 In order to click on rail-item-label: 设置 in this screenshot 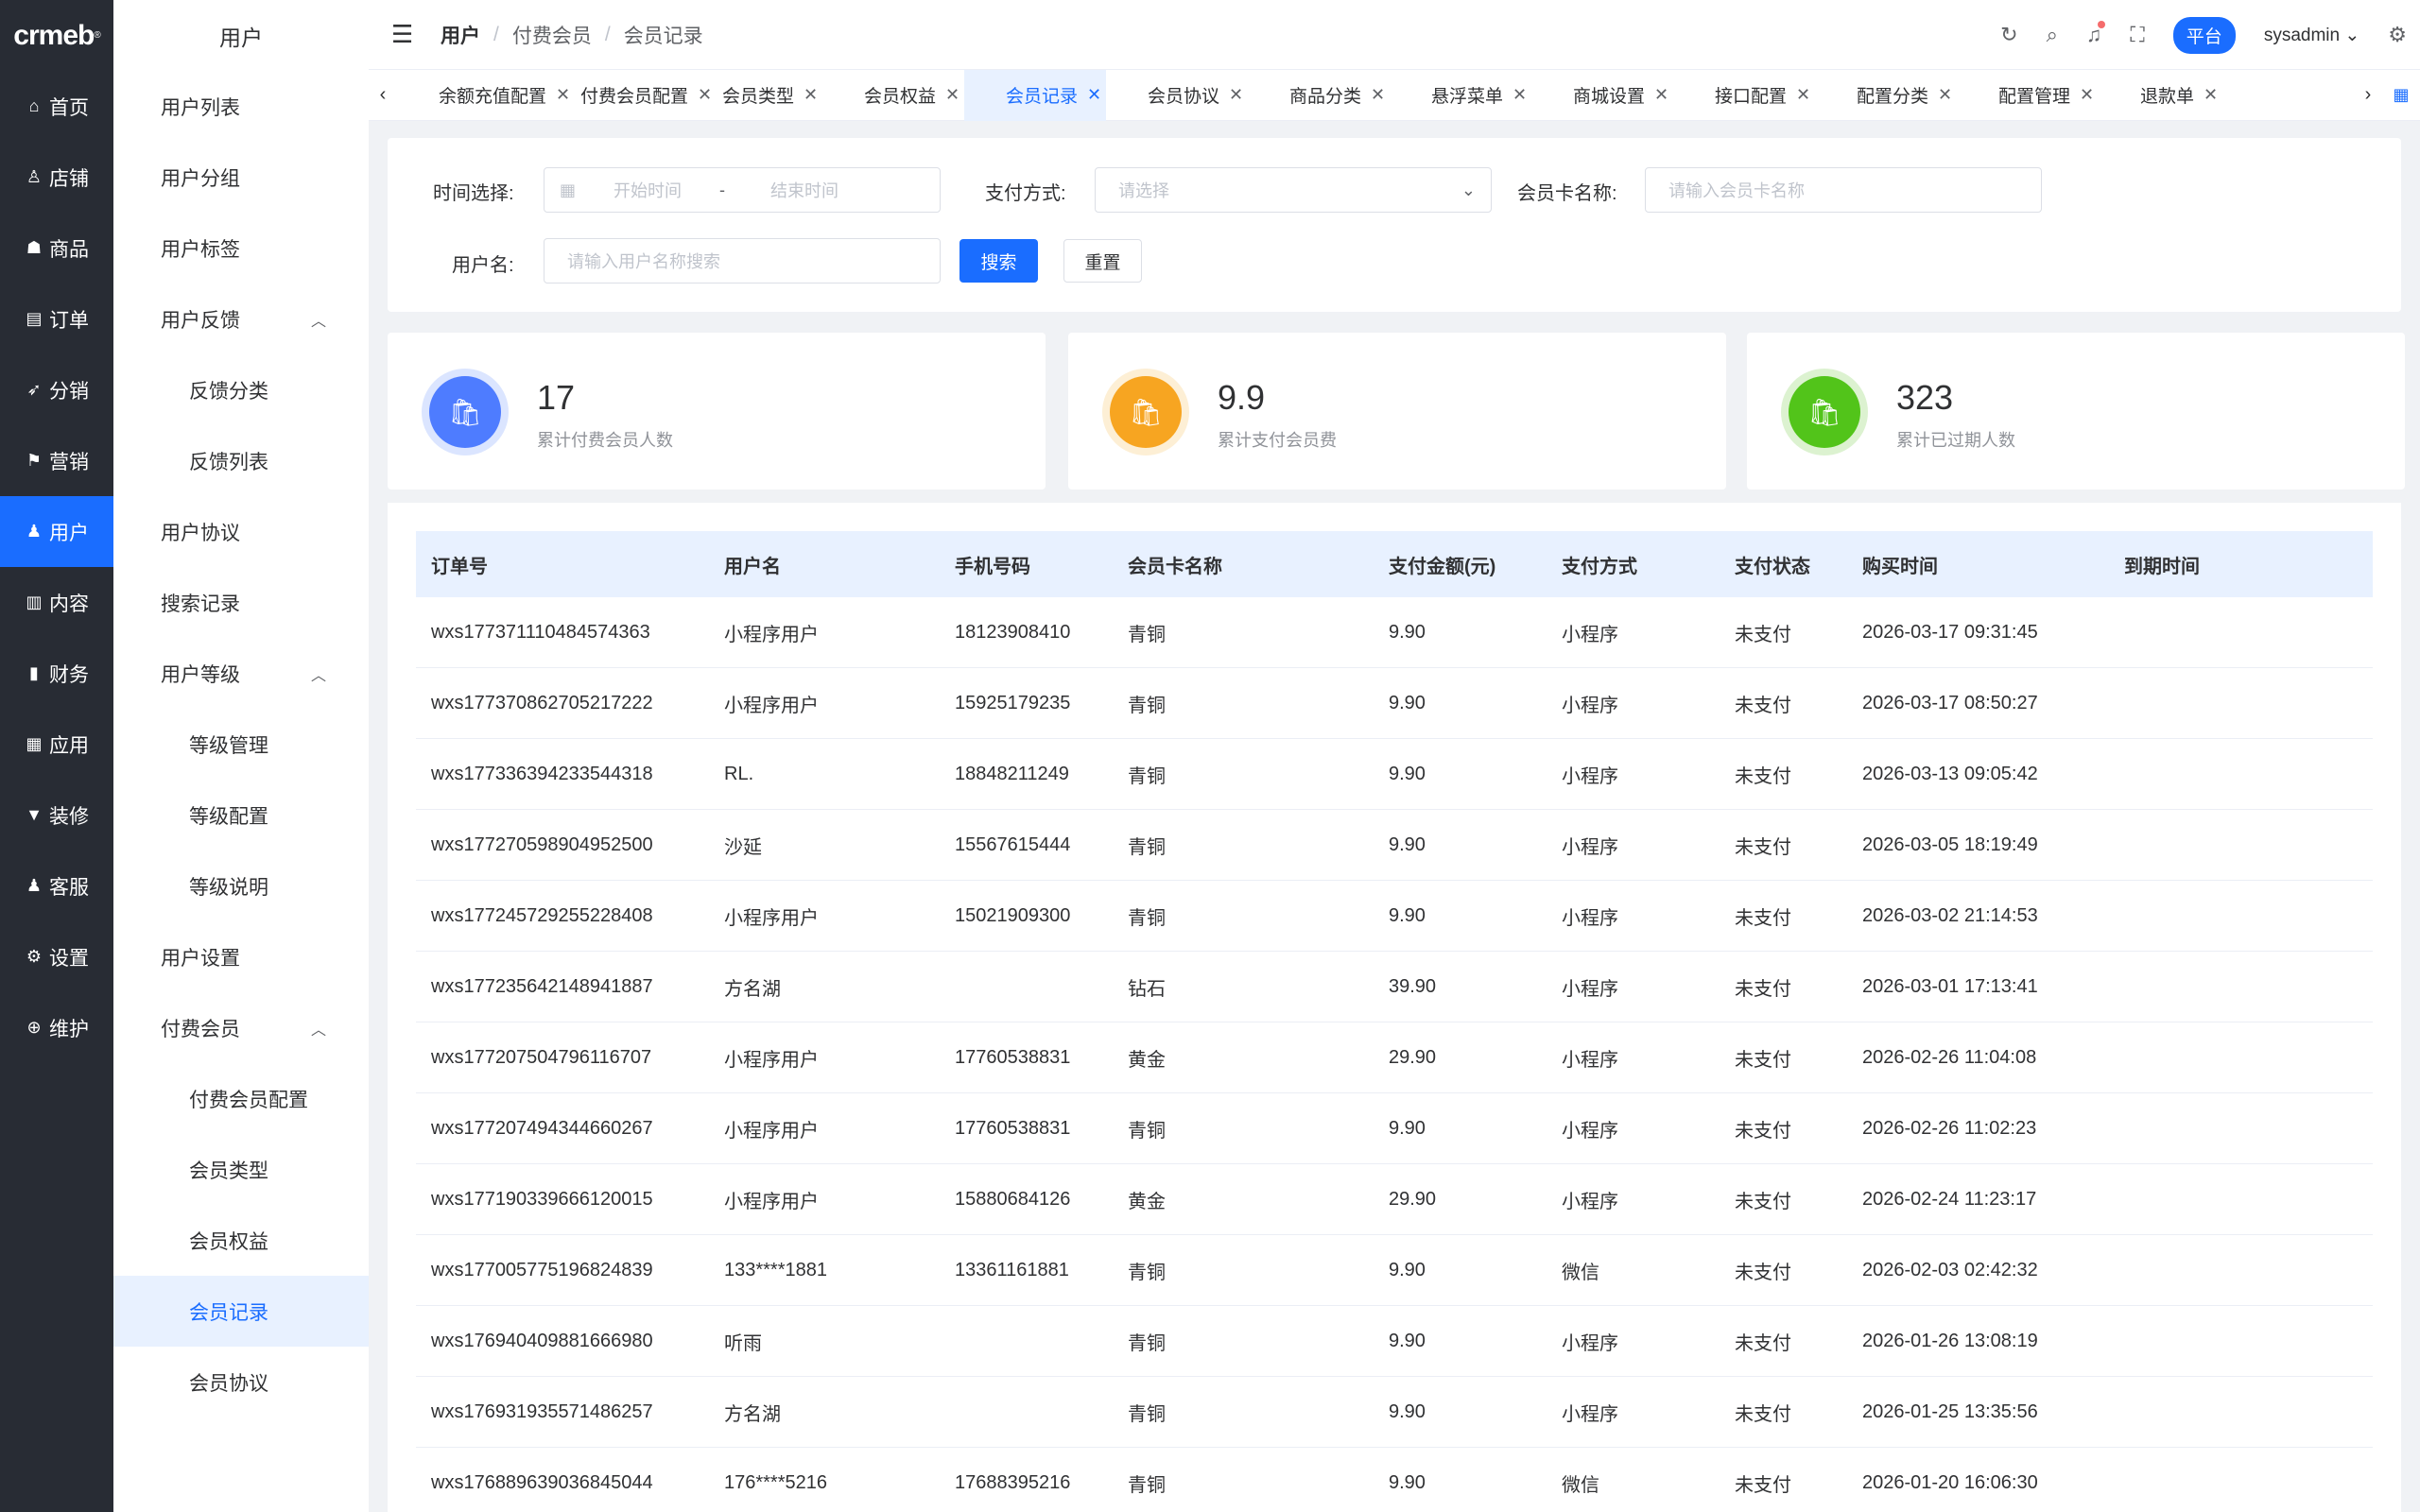, I will do `click(69, 958)`.